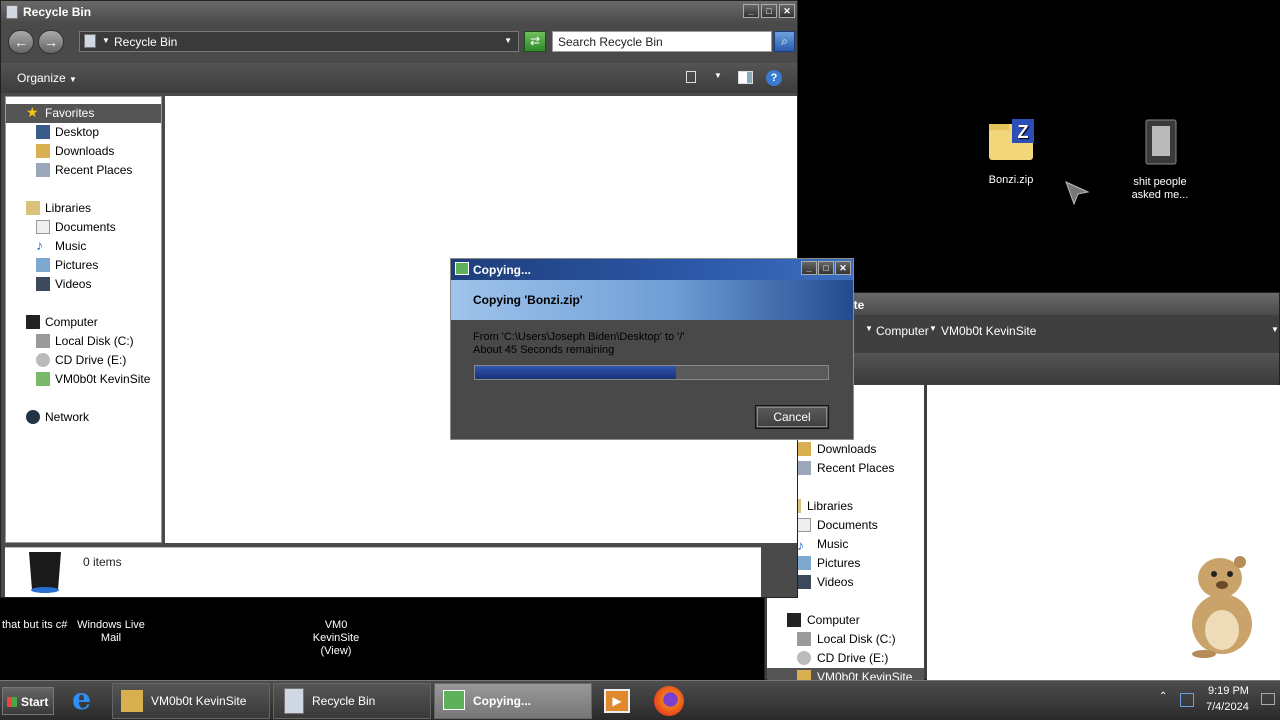 This screenshot has width=1280, height=720. Describe the element at coordinates (83, 208) in the screenshot. I see `nav-libraries: Libraries` at that location.